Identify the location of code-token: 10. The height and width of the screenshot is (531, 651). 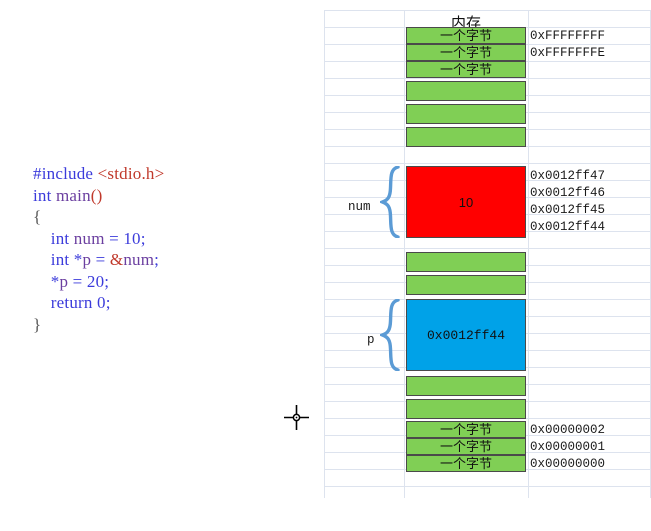
(132, 238).